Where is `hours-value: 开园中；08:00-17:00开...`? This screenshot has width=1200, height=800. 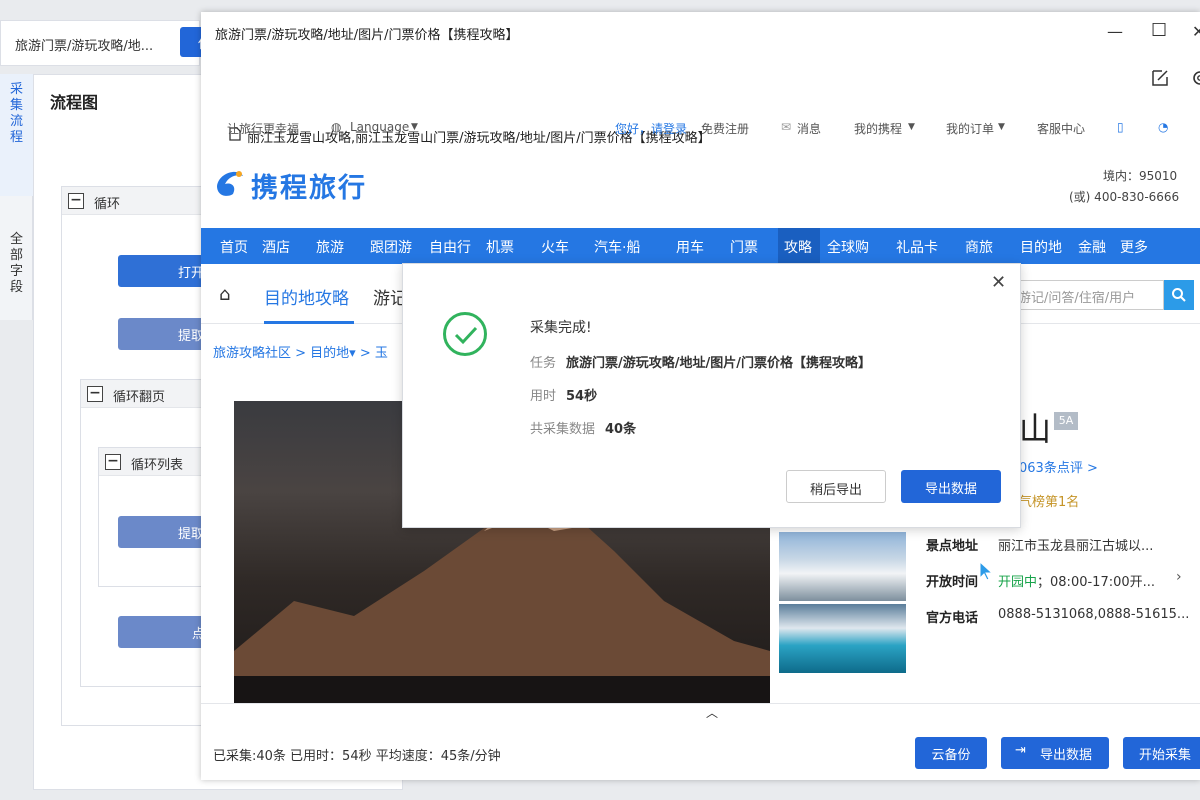 hours-value: 开园中；08:00-17:00开... is located at coordinates (1076, 580).